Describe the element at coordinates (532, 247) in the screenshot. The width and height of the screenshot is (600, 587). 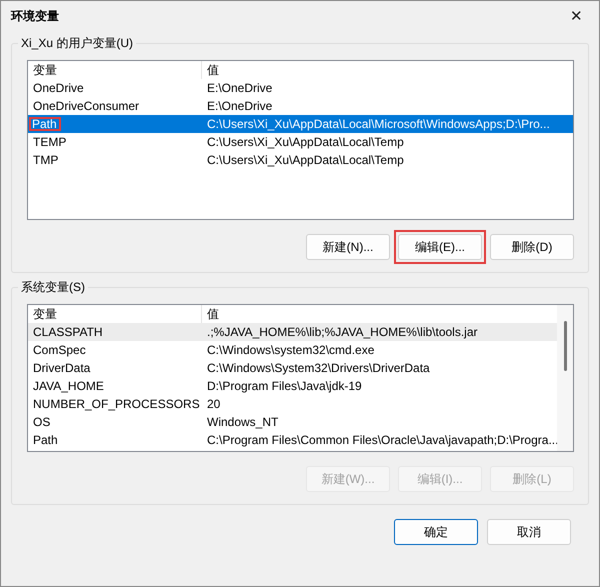
I see `dialog-button: 删除(D)` at that location.